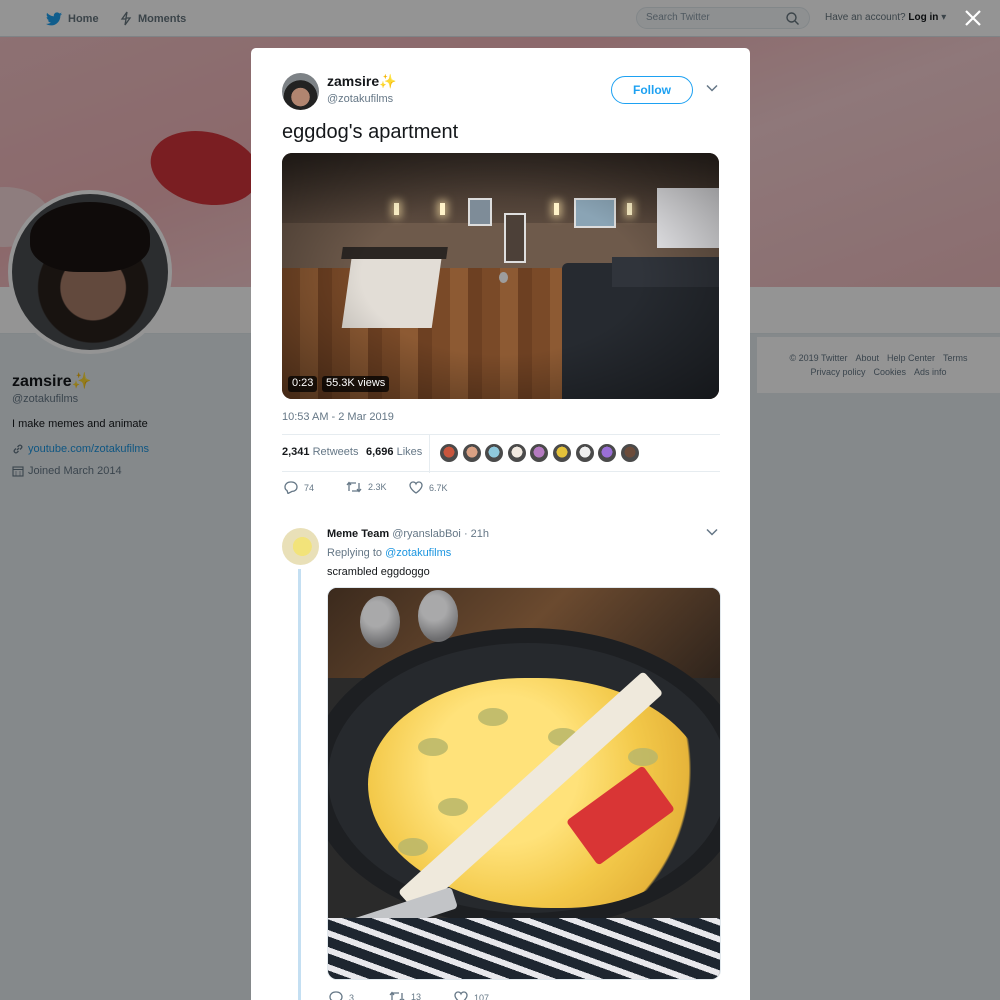 This screenshot has height=1000, width=1000. I want to click on have-account-text: Have an account?, so click(865, 17).